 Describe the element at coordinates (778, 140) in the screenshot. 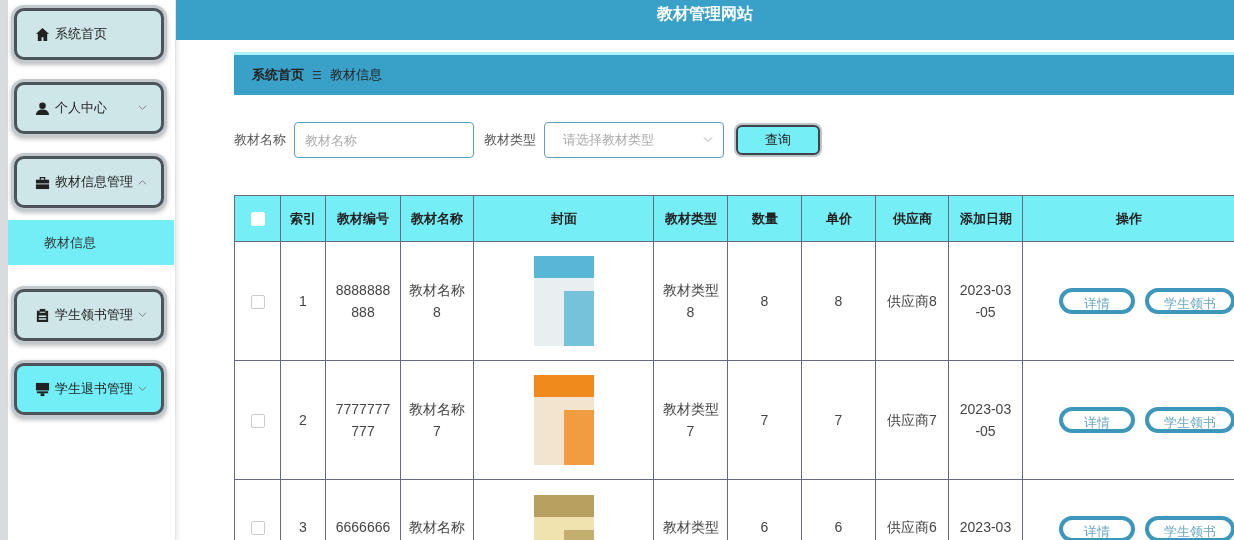

I see `search-button: 查询` at that location.